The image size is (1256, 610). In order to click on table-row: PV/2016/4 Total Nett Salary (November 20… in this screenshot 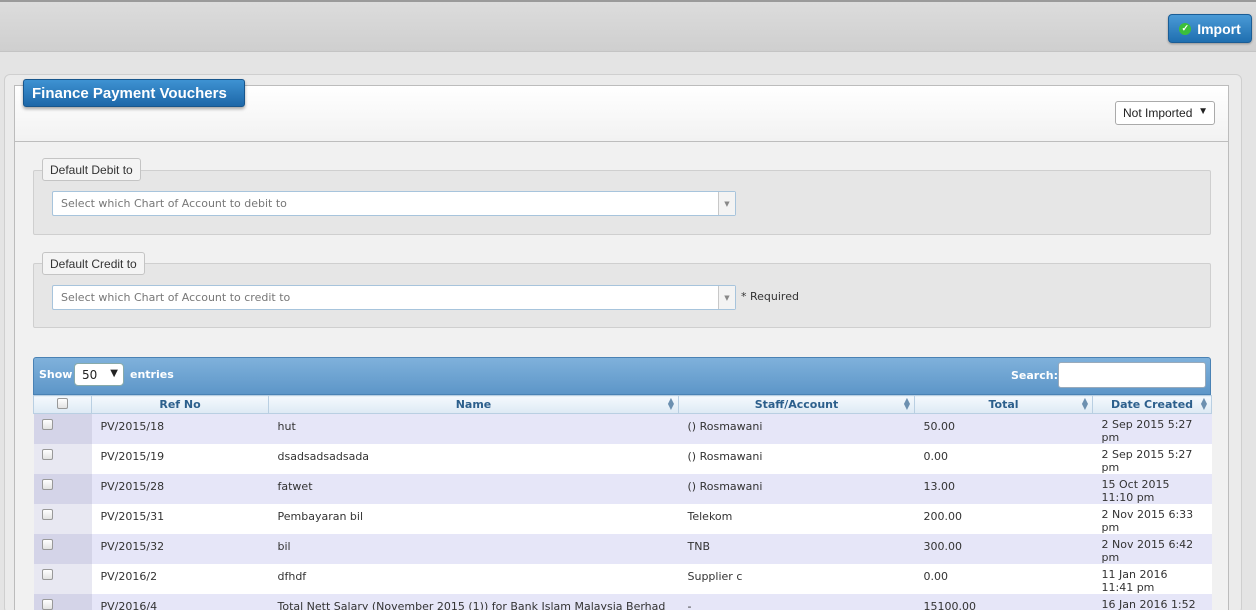, I will do `click(622, 602)`.